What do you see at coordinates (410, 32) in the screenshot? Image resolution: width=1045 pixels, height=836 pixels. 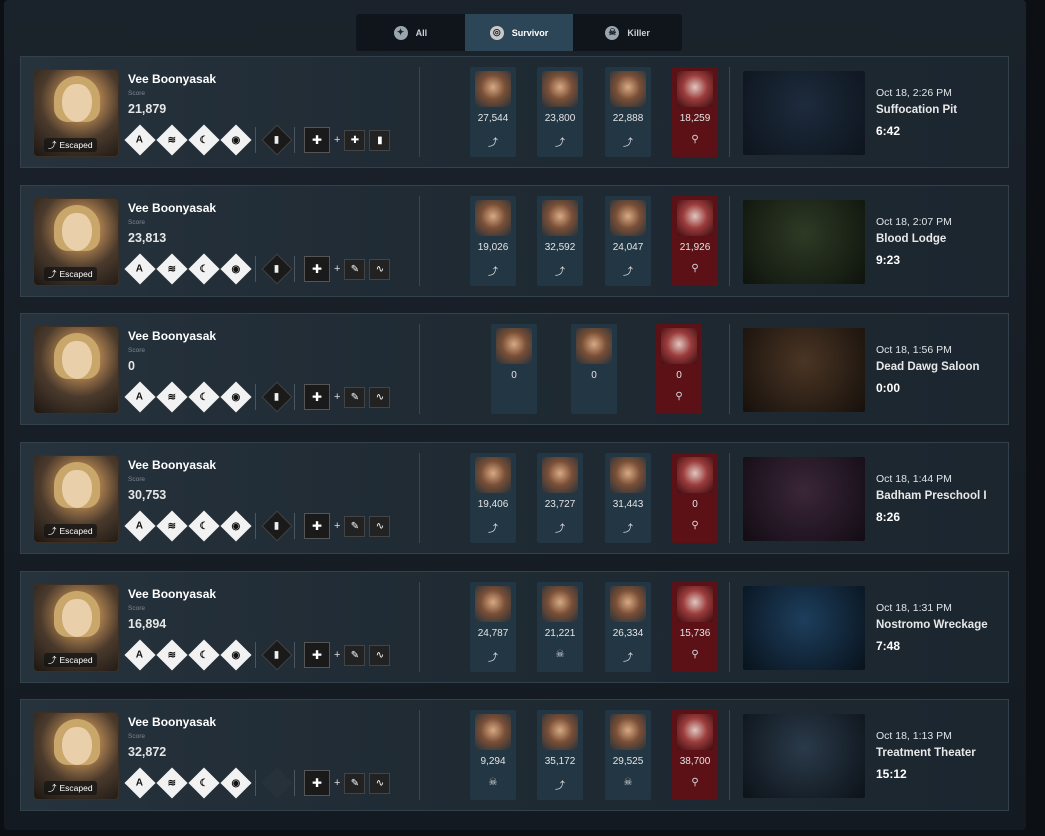 I see `tab-all: ✦ All` at bounding box center [410, 32].